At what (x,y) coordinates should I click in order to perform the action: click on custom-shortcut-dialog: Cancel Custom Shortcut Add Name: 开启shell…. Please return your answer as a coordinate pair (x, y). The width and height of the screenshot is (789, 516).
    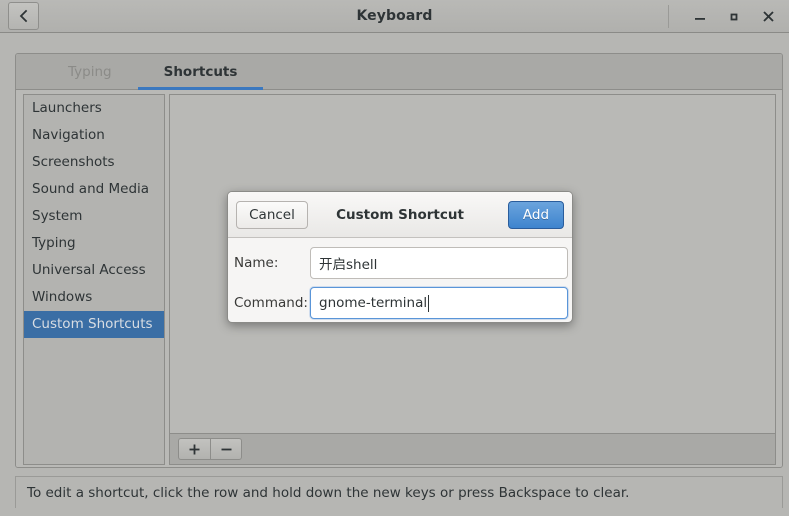
    Looking at the image, I should click on (400, 257).